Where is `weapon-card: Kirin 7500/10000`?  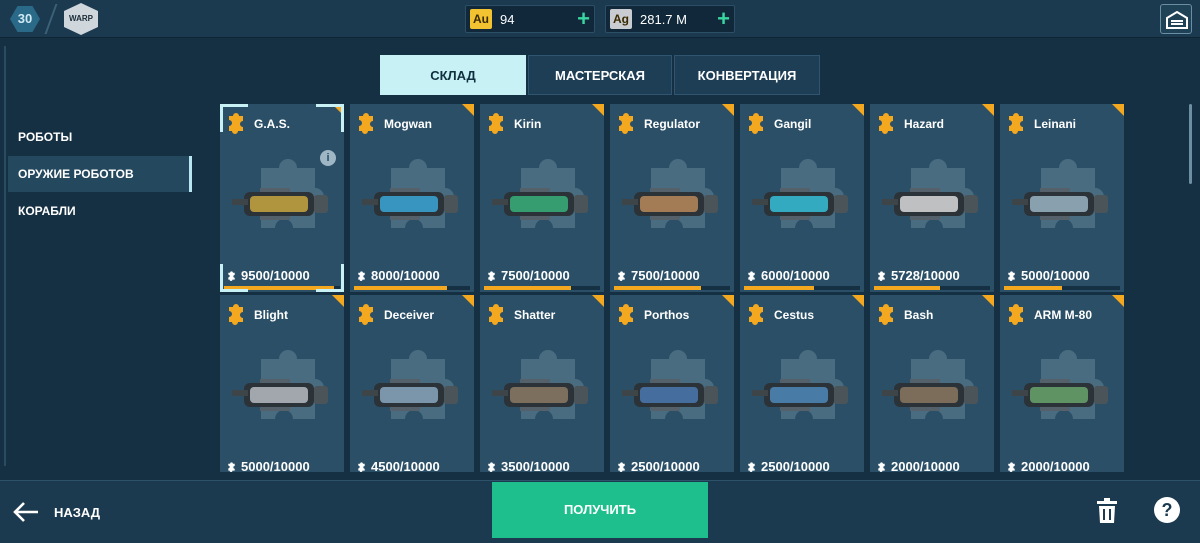 weapon-card: Kirin 7500/10000 is located at coordinates (542, 198).